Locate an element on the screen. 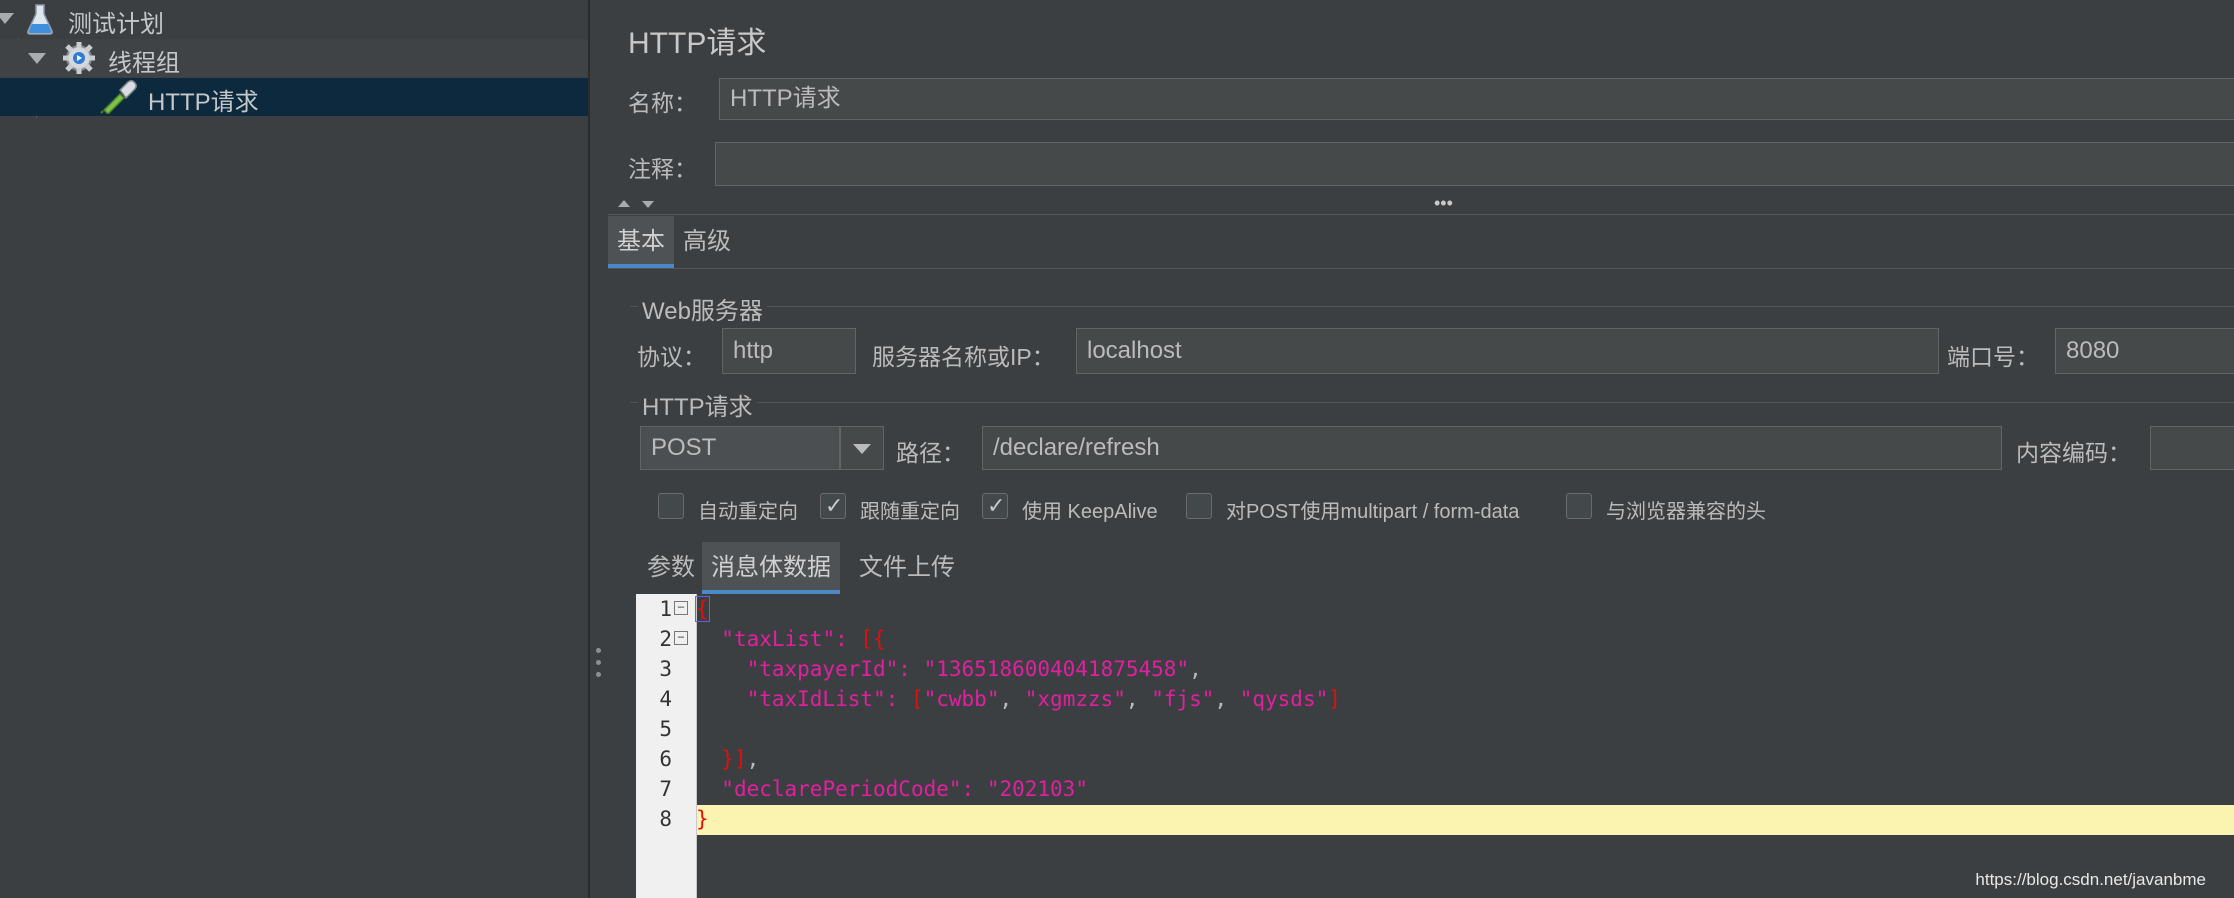 This screenshot has height=898, width=2234. tree-item-label: 线程组 is located at coordinates (144, 63).